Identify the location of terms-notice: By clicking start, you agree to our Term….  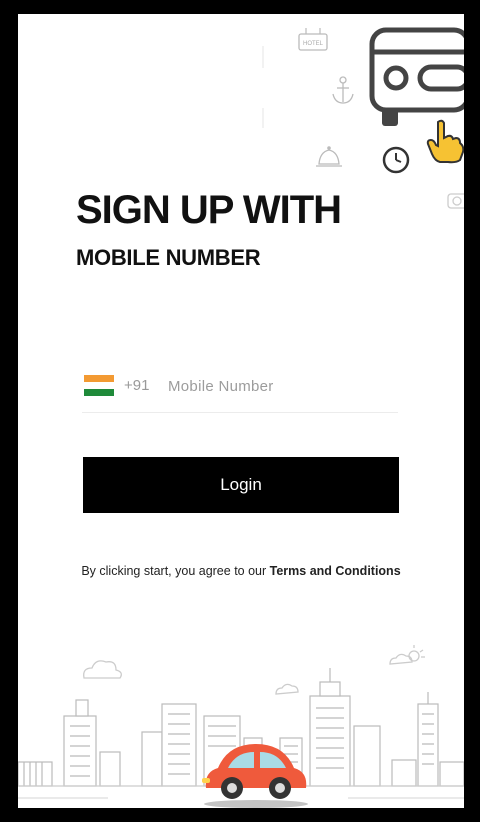
(241, 571).